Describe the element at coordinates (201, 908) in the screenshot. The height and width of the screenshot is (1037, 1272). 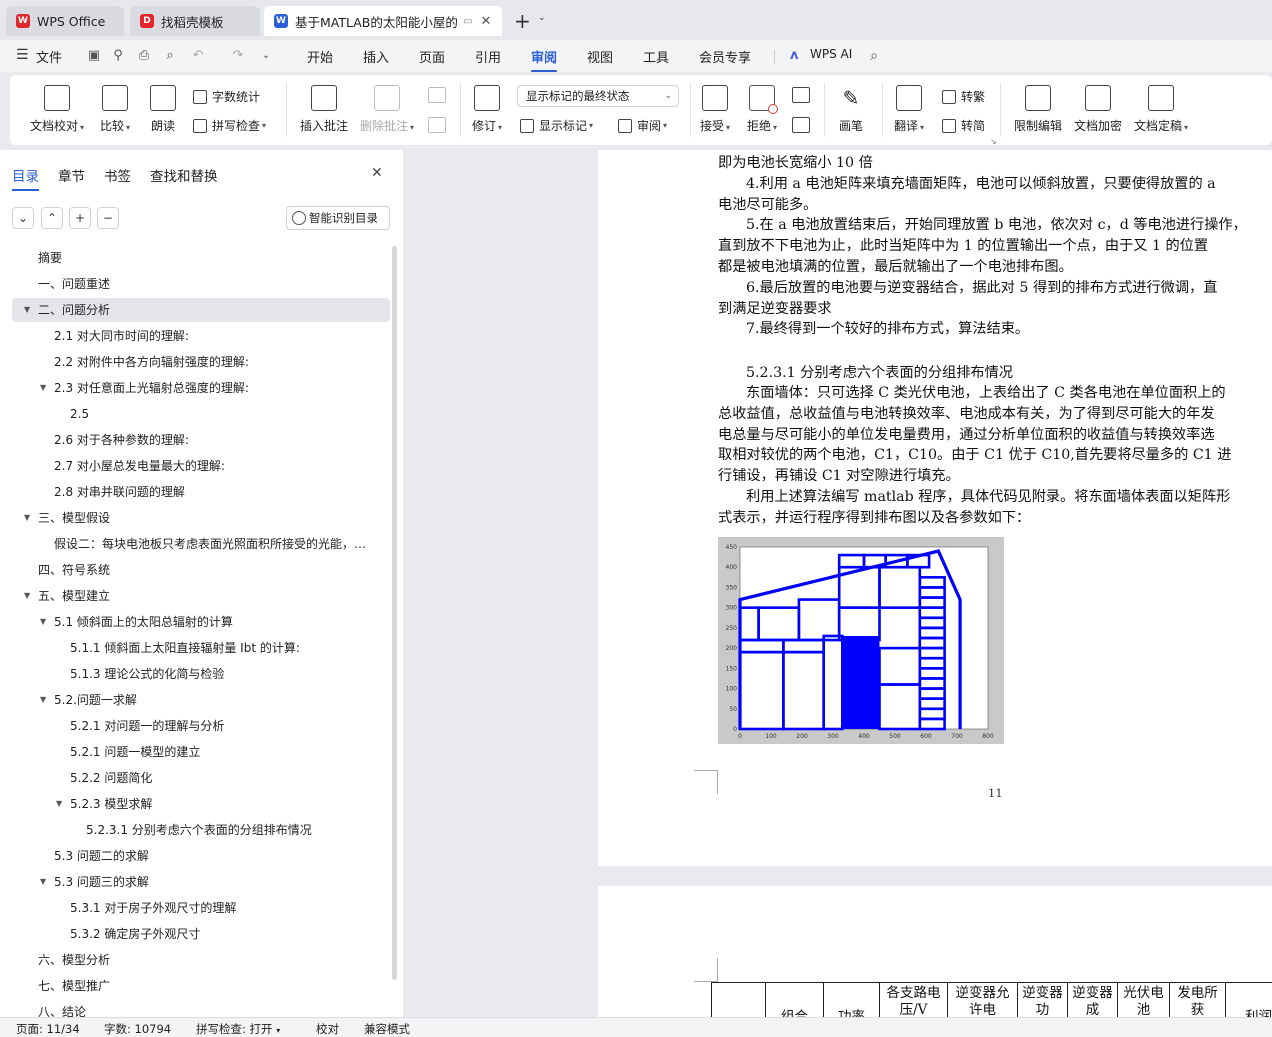
I see `toc-item: 5.3.1 对于房子外观尺寸的理解` at that location.